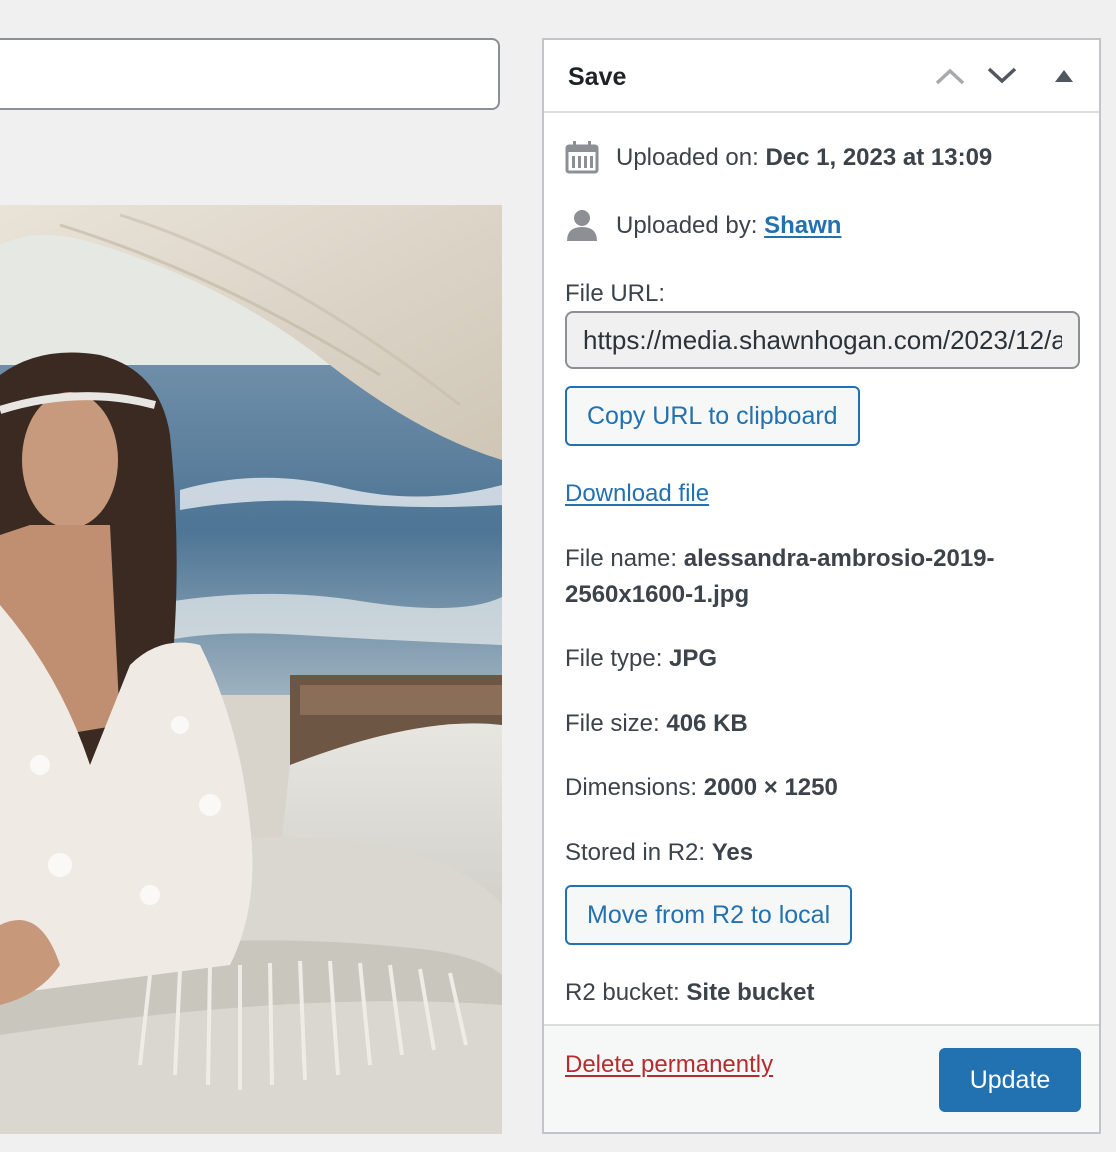 This screenshot has width=1116, height=1152. Describe the element at coordinates (712, 416) in the screenshot. I see `copy-url-button: Copy URL to clipboard` at that location.